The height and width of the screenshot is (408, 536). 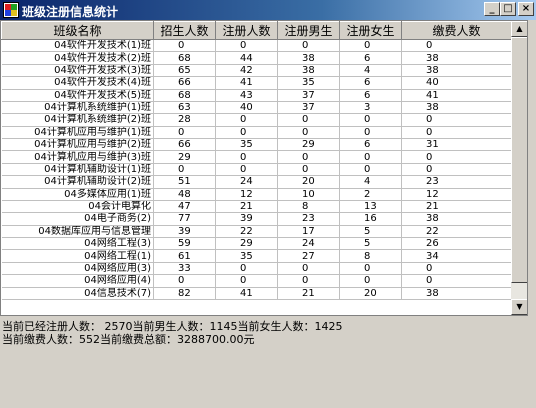 What do you see at coordinates (184, 182) in the screenshot?
I see `cell-enrollment: 51` at bounding box center [184, 182].